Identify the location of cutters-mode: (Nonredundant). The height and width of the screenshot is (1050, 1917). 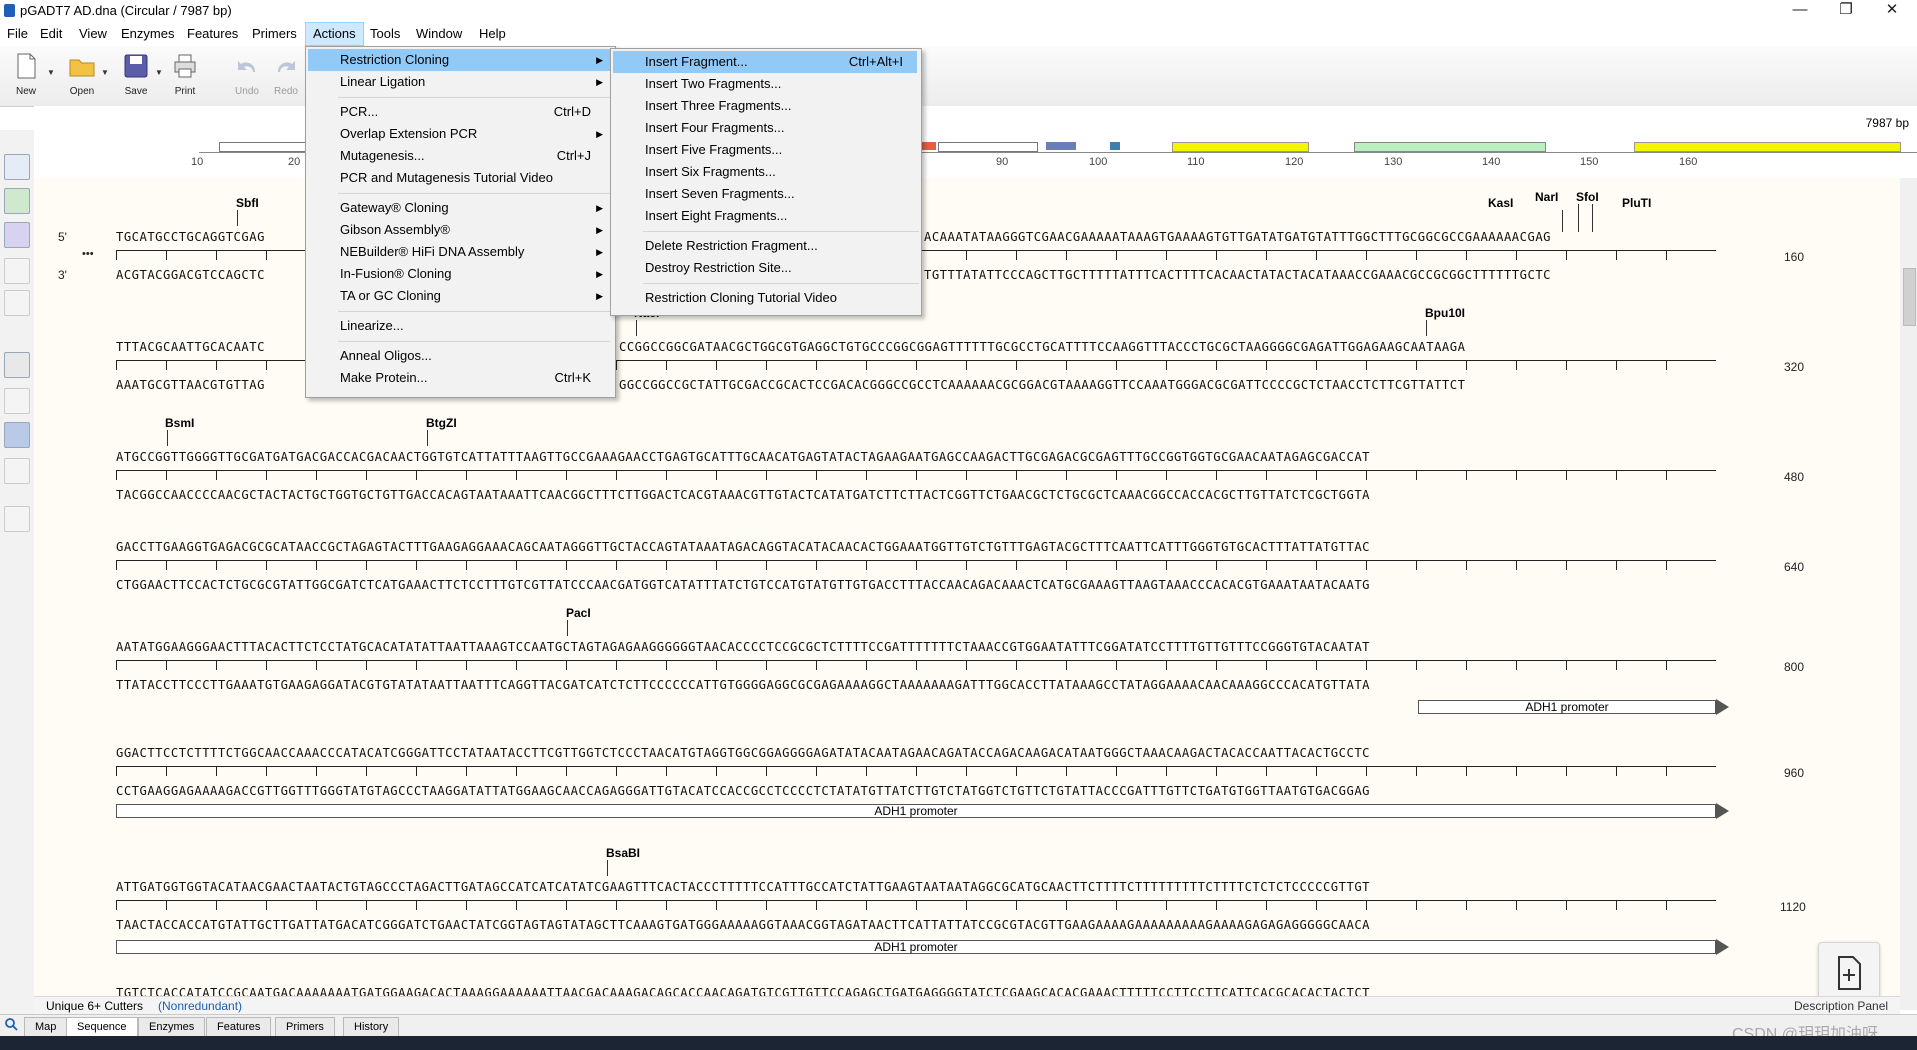
(200, 1006).